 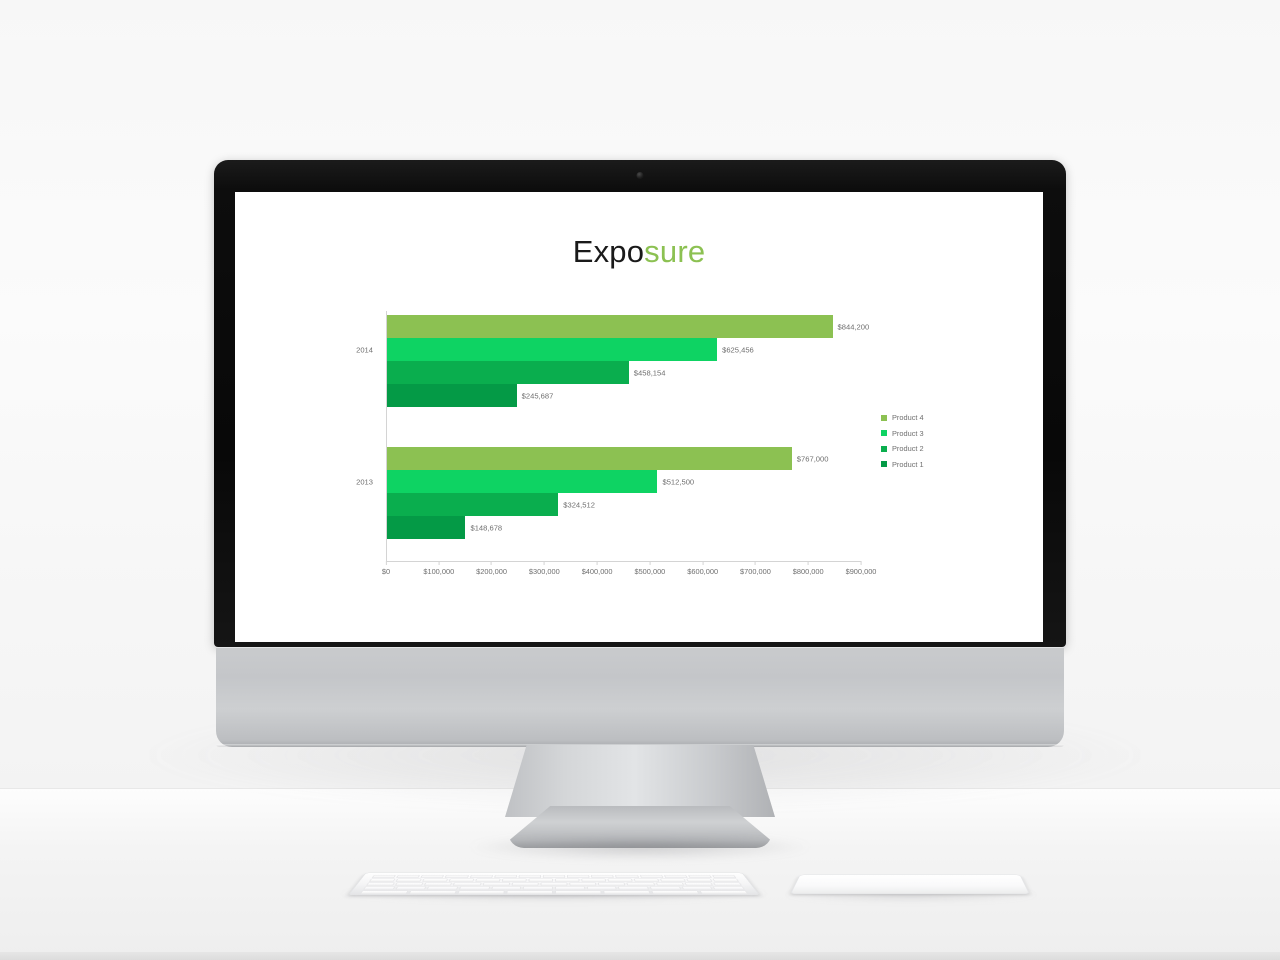 I want to click on tick-label: $200,000, so click(x=491, y=571).